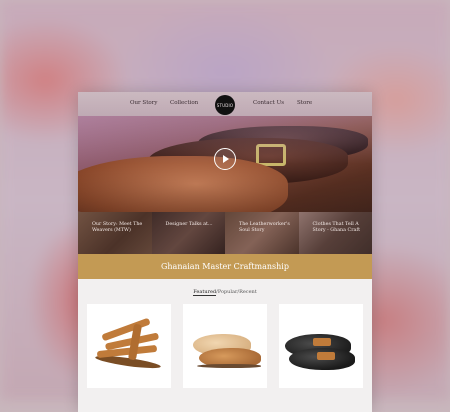 This screenshot has width=450, height=412. I want to click on product-card-monk-strap, so click(321, 346).